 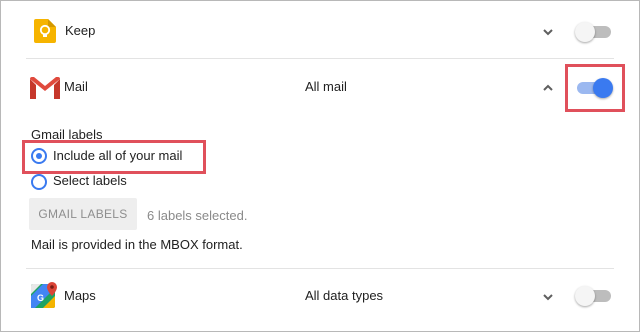 What do you see at coordinates (326, 86) in the screenshot?
I see `mail-detail: All mail` at bounding box center [326, 86].